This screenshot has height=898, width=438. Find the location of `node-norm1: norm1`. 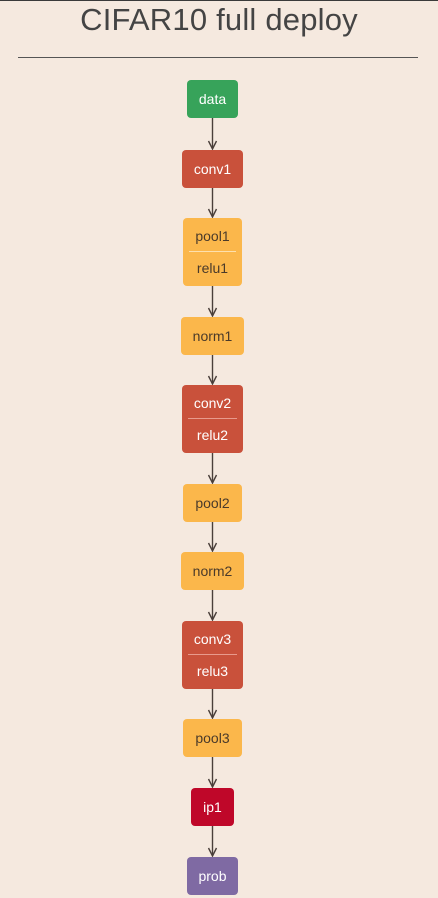

node-norm1: norm1 is located at coordinates (212, 336).